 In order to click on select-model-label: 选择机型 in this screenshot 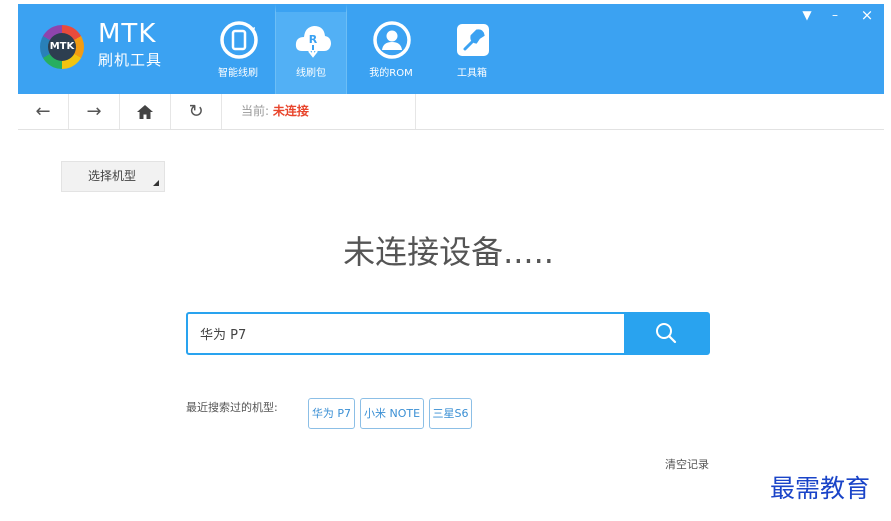, I will do `click(112, 176)`.